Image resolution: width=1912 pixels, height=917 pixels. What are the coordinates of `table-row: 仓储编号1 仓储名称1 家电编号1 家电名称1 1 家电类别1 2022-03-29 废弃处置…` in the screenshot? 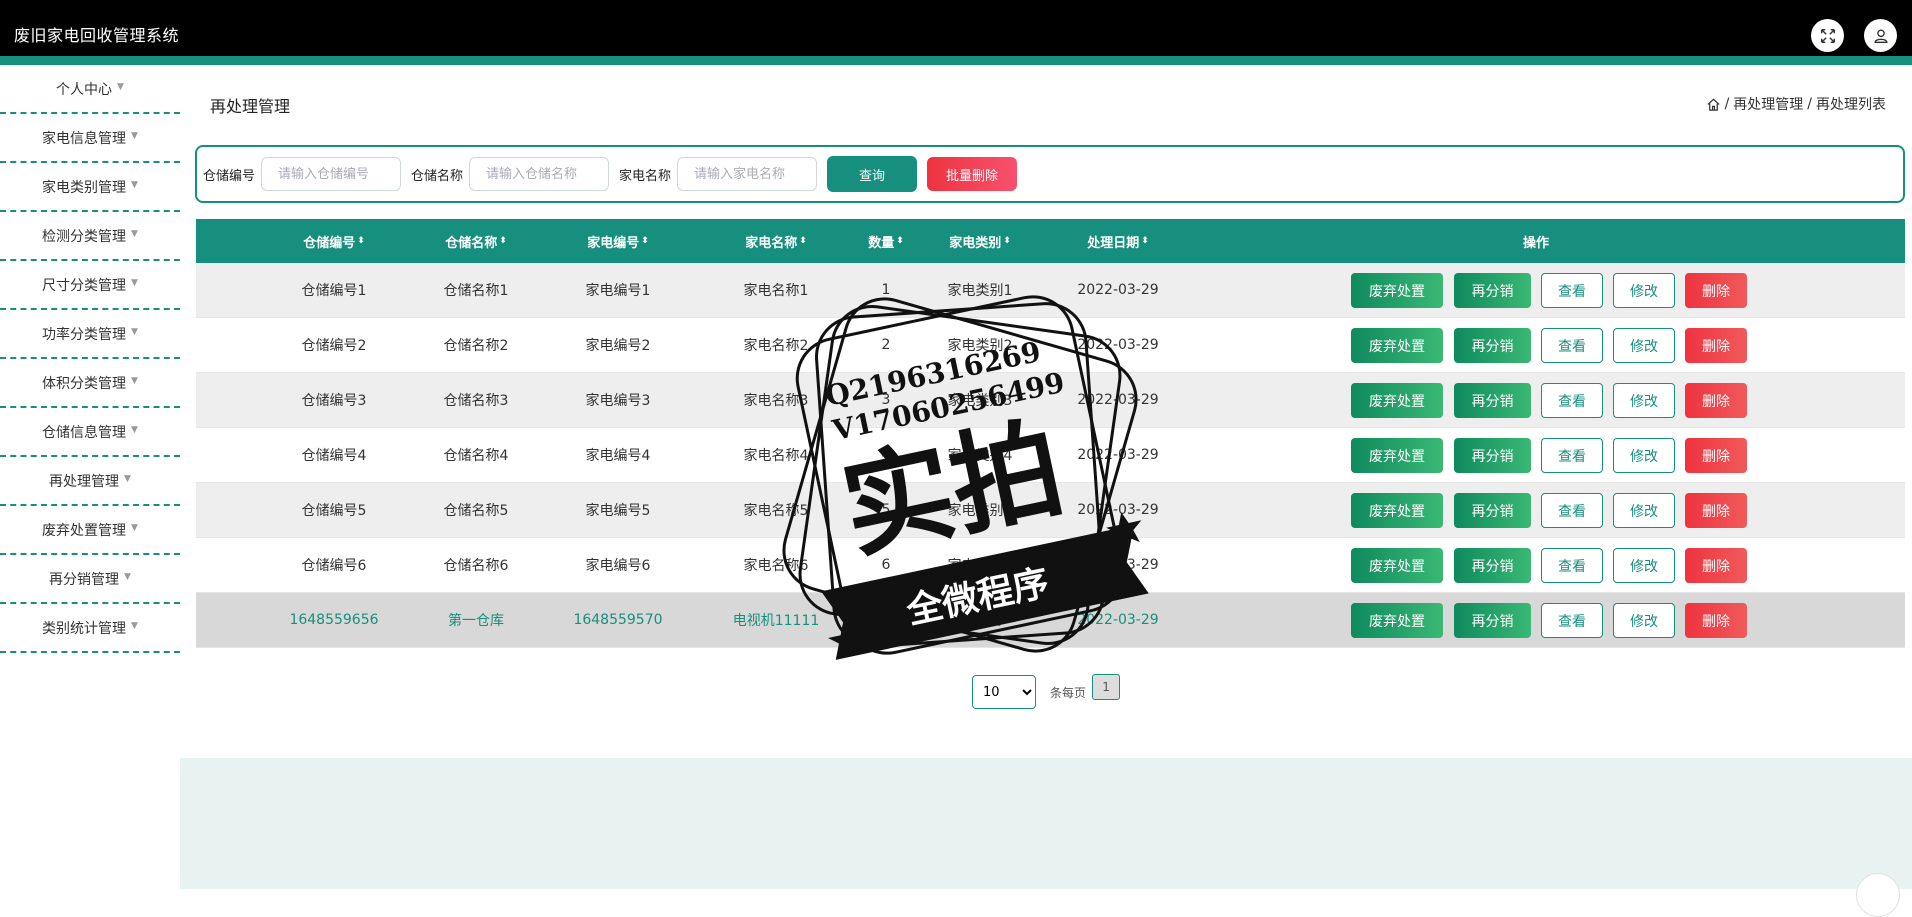 It's located at (1050, 290).